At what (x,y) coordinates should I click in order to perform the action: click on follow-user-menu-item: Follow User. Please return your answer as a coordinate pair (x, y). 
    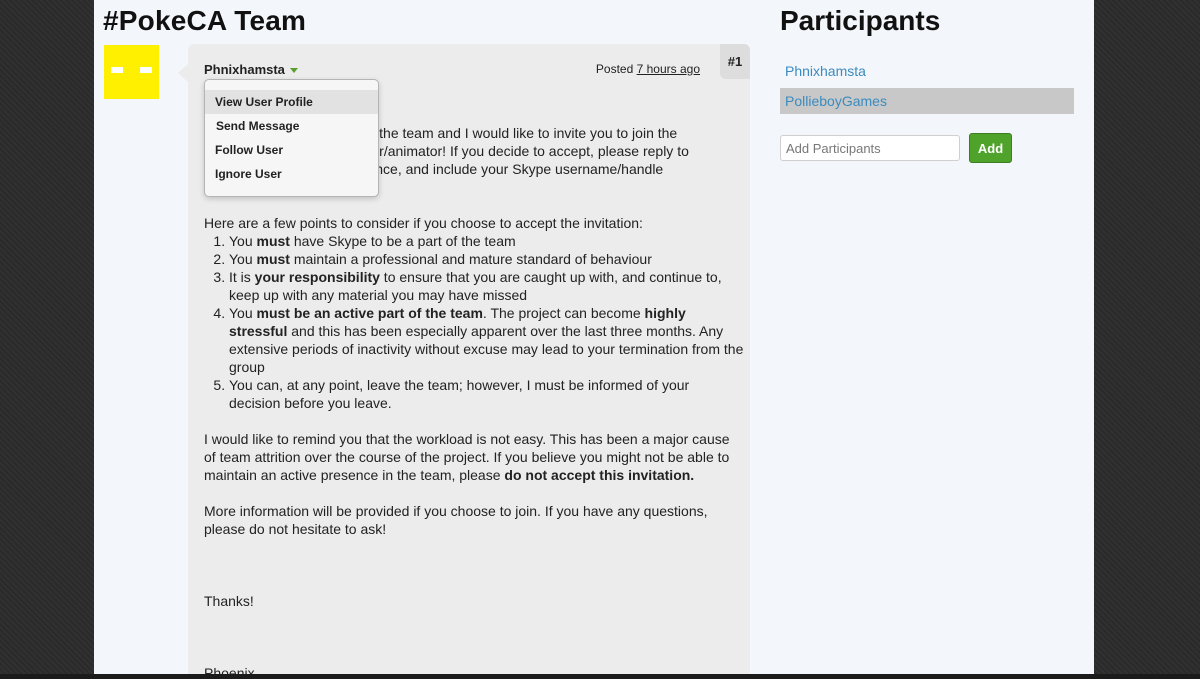
    Looking at the image, I should click on (291, 150).